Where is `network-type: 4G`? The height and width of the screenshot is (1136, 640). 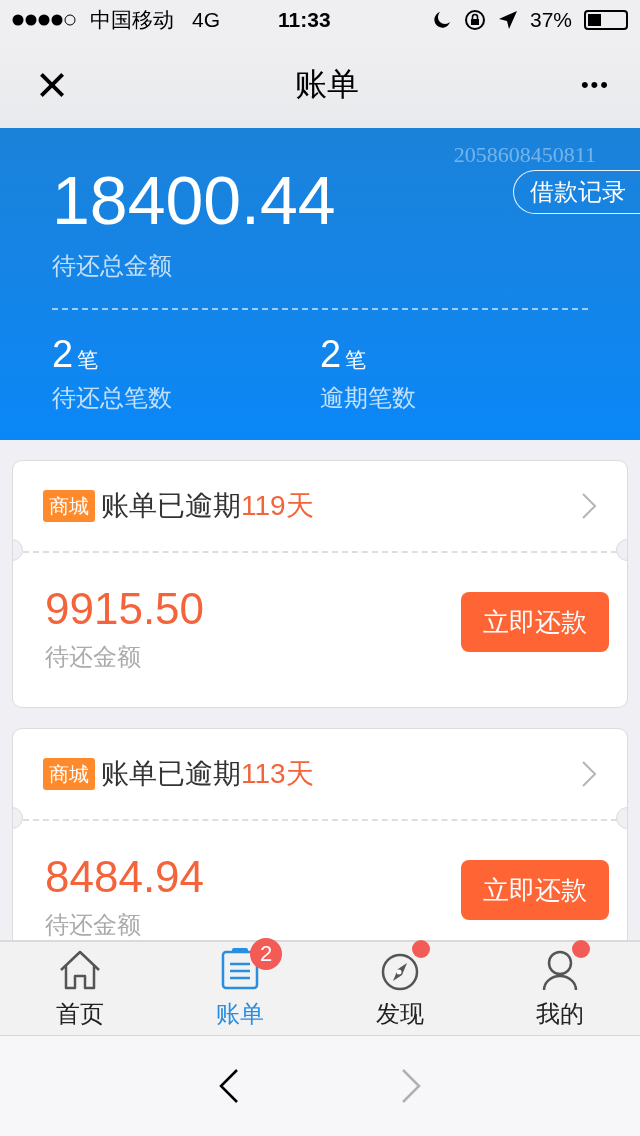 network-type: 4G is located at coordinates (206, 20).